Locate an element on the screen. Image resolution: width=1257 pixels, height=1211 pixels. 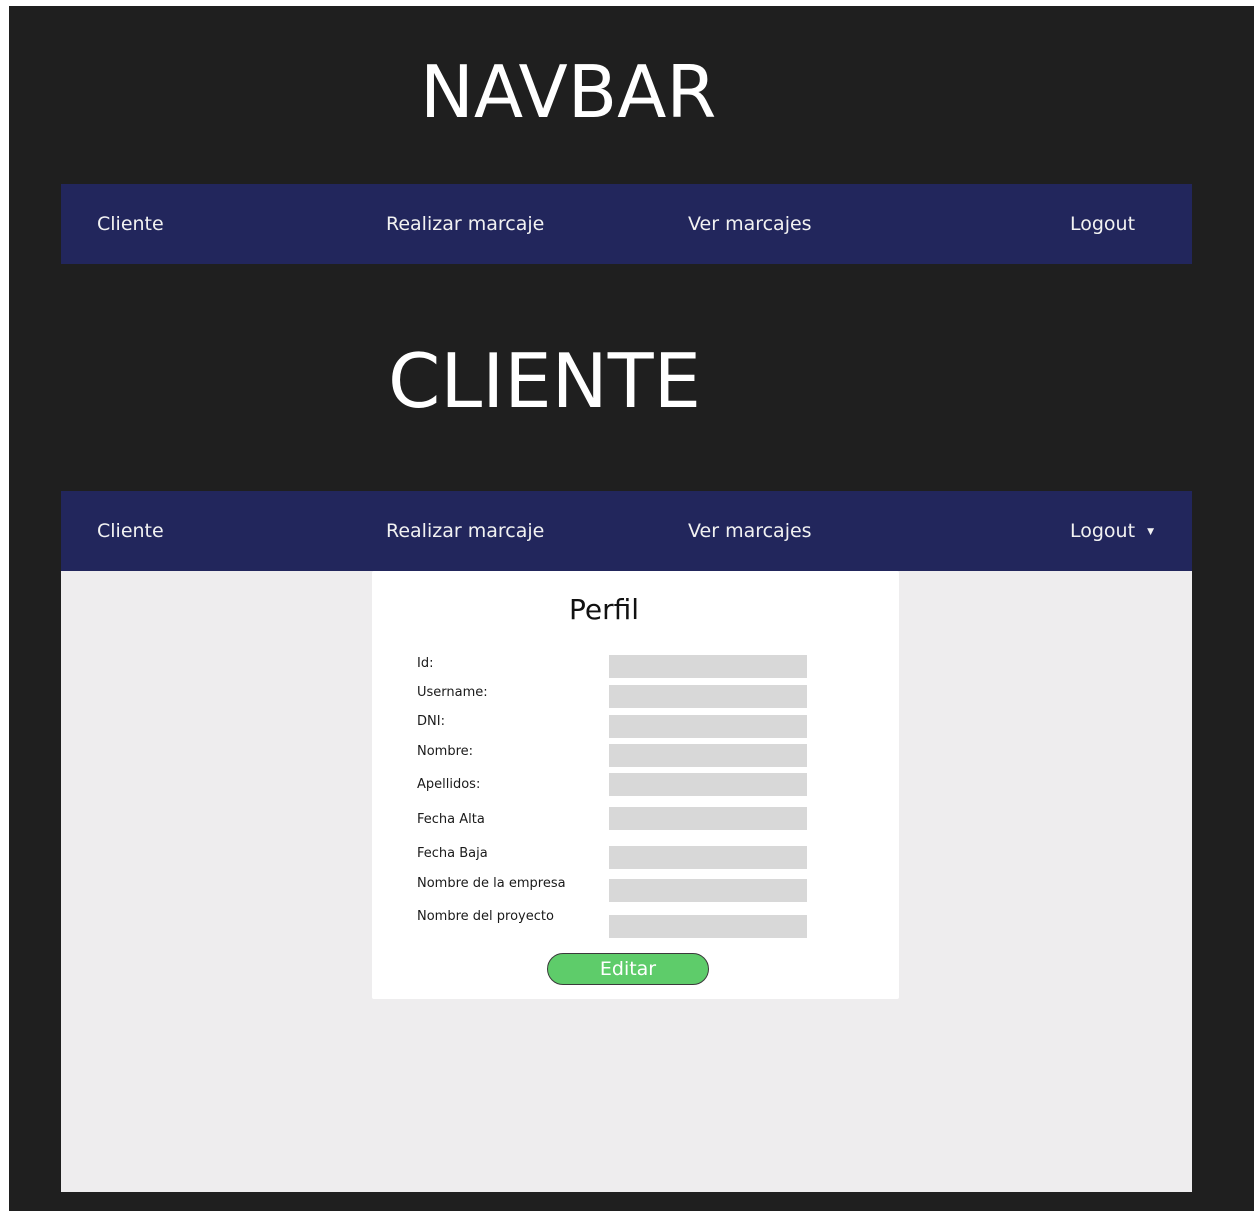
apellidos-field is located at coordinates (708, 784).